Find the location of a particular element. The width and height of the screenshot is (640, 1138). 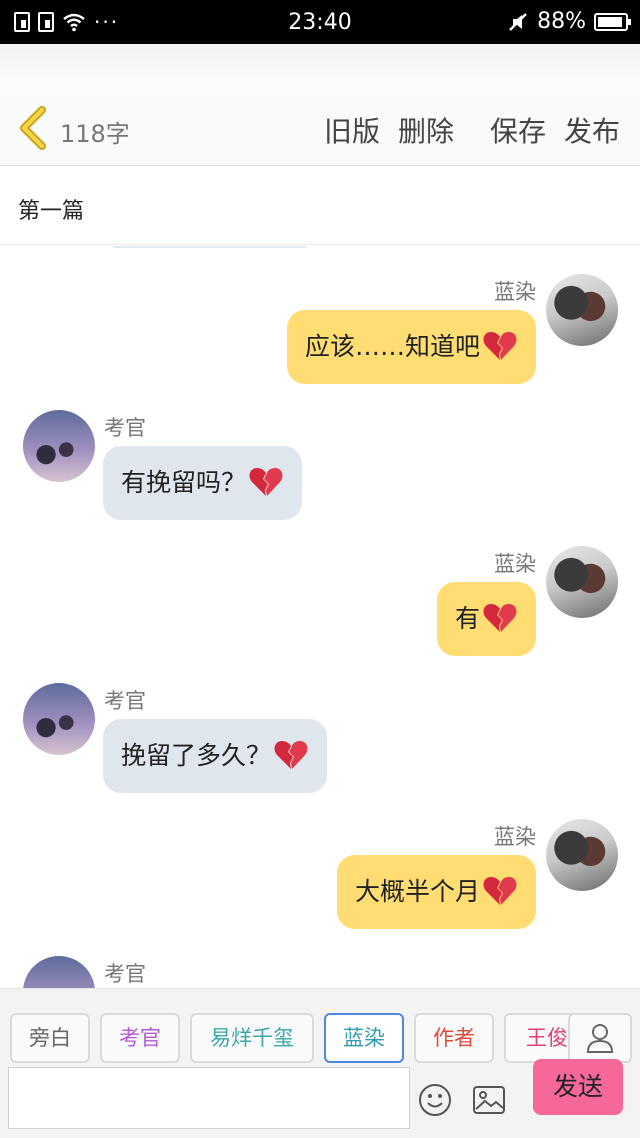

role-chip-lanran: 蓝染 is located at coordinates (364, 1038).